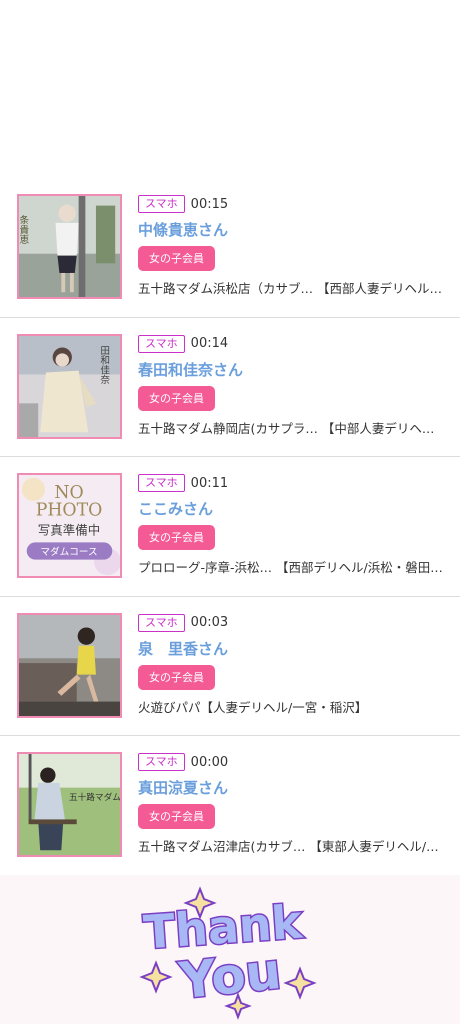 The image size is (460, 1024). I want to click on member-name-link: 真田涼夏さん, so click(295, 788).